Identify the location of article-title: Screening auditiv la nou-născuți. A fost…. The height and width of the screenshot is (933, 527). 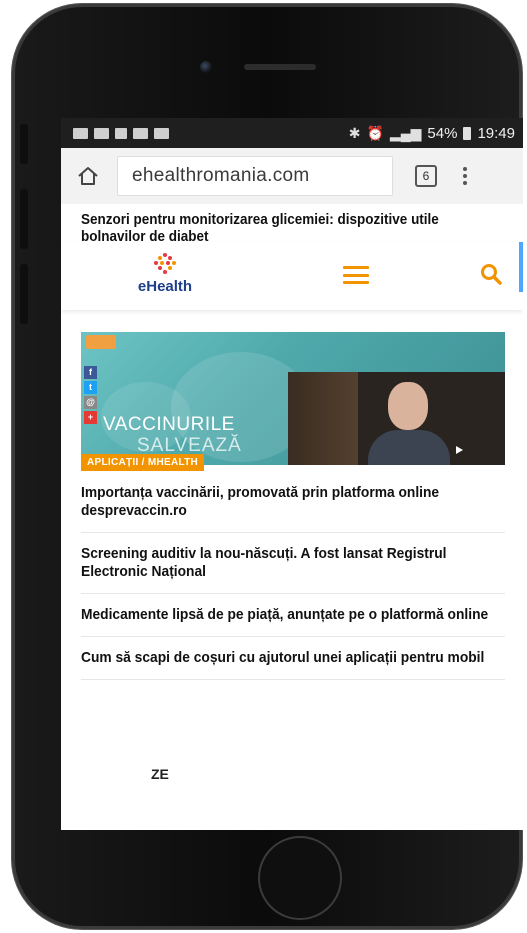
(292, 563).